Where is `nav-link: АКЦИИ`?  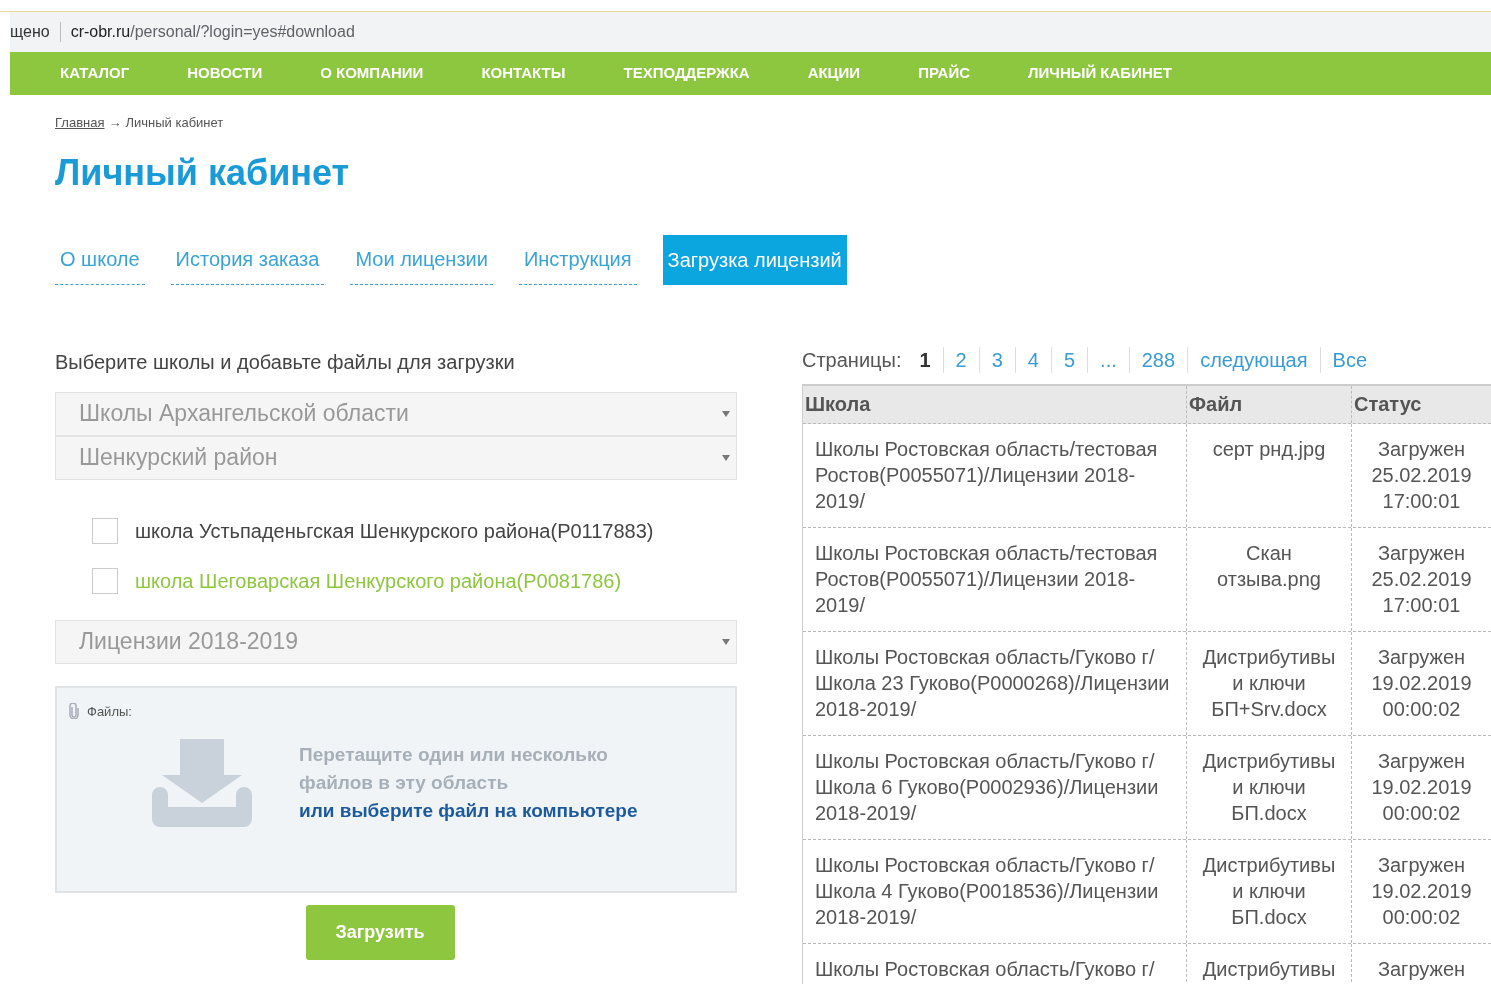 nav-link: АКЦИИ is located at coordinates (834, 73).